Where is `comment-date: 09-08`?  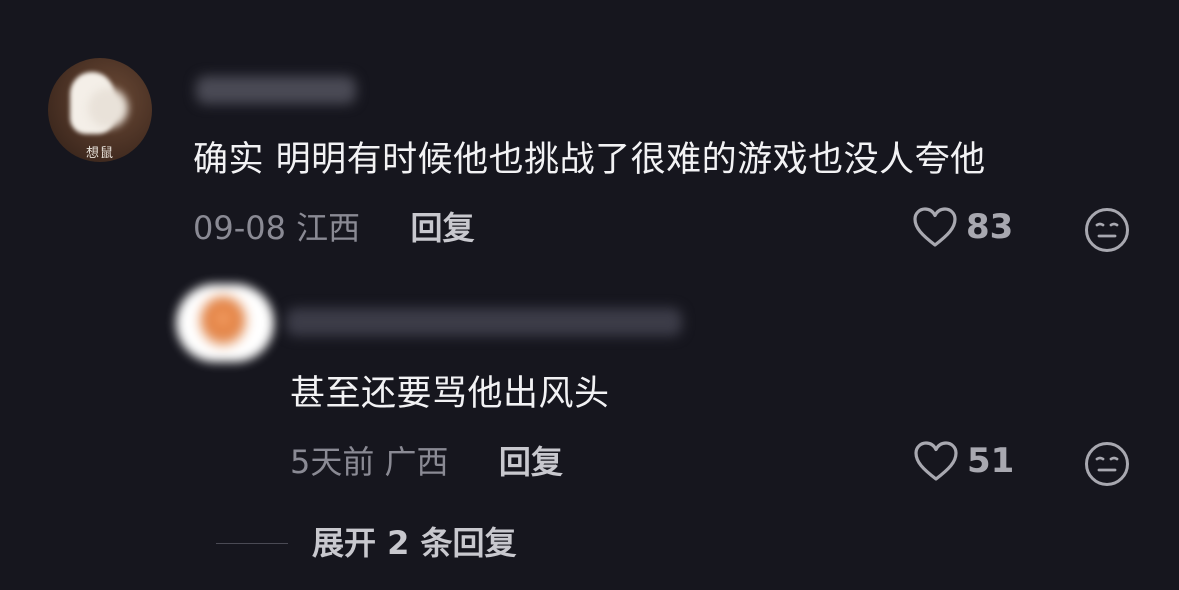 comment-date: 09-08 is located at coordinates (239, 228).